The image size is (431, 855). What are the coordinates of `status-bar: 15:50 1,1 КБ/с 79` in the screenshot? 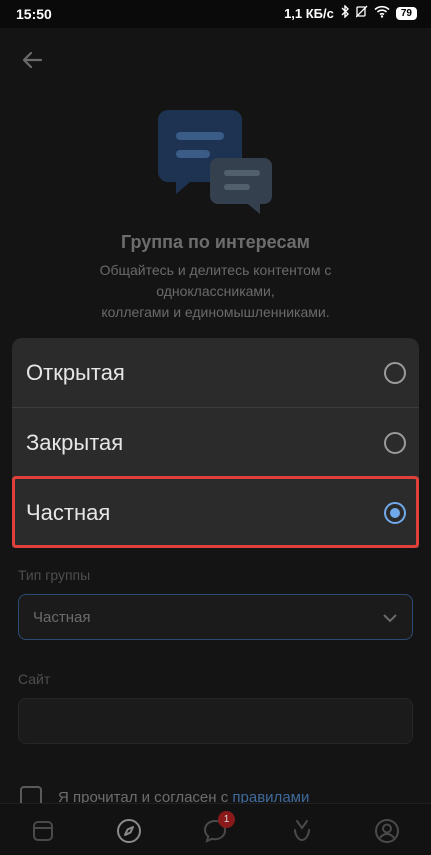 It's located at (215, 14).